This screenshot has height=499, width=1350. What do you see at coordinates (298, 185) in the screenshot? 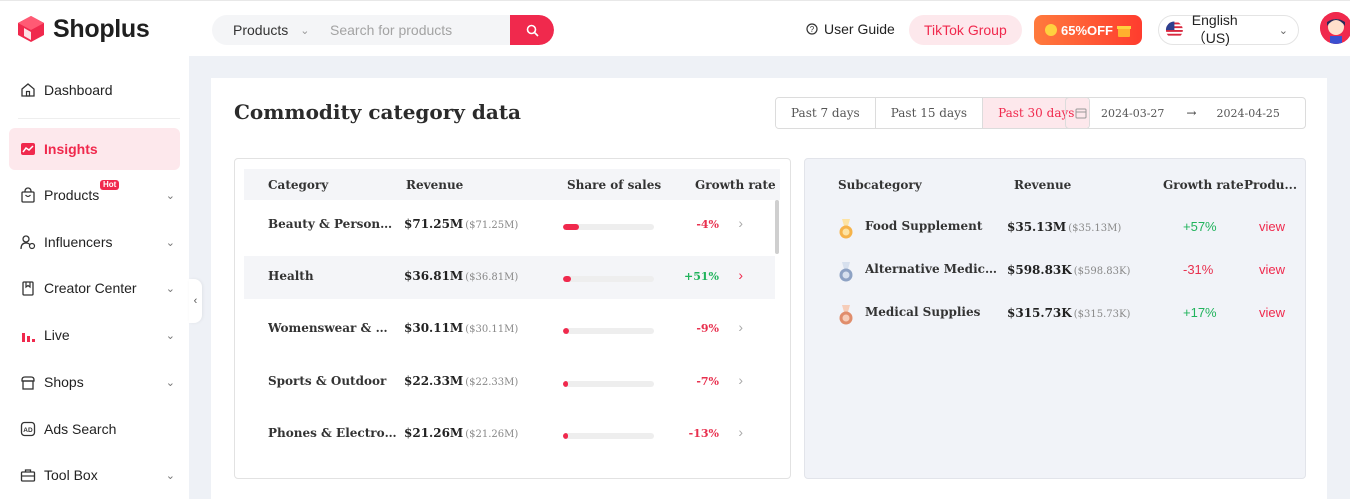
I see `header-category: Category` at bounding box center [298, 185].